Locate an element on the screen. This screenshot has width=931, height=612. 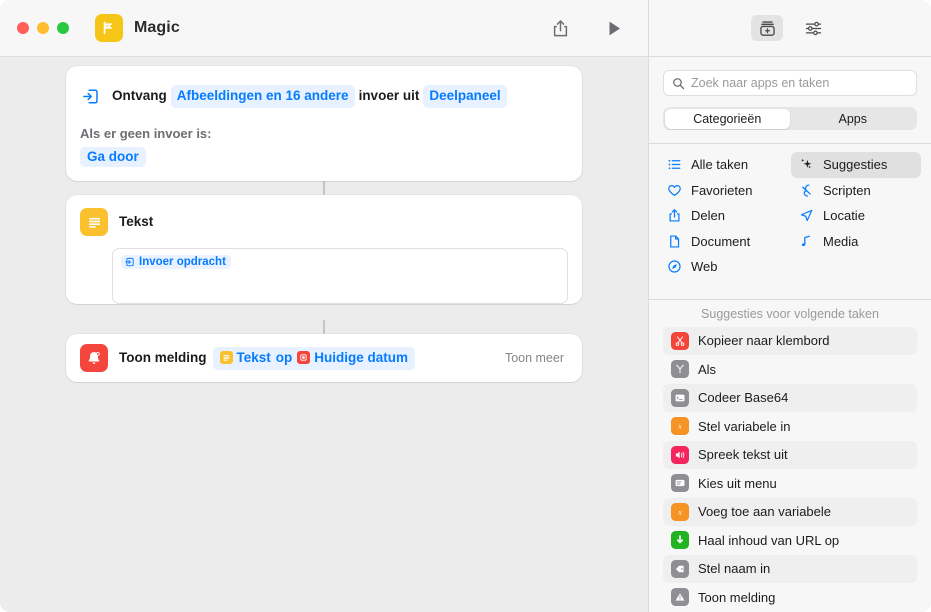
action-library-button is located at coordinates (767, 28).